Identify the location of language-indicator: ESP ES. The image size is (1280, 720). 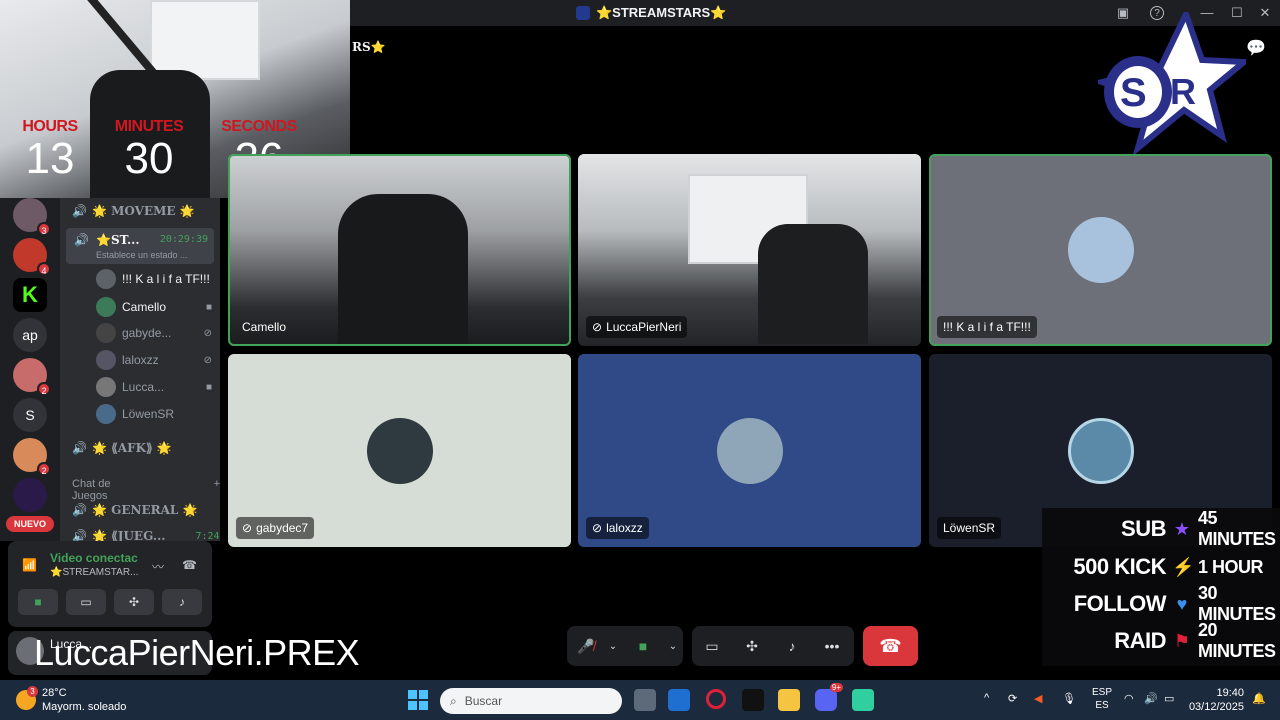
(1102, 699).